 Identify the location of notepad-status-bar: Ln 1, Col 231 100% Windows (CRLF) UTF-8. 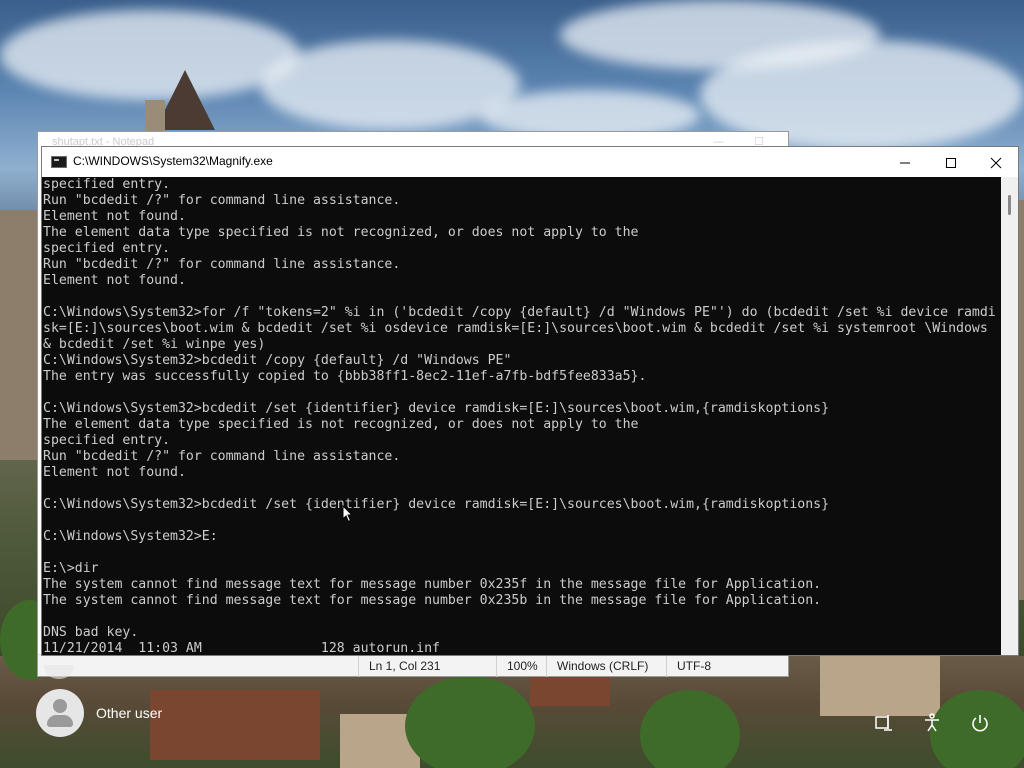
(413, 665).